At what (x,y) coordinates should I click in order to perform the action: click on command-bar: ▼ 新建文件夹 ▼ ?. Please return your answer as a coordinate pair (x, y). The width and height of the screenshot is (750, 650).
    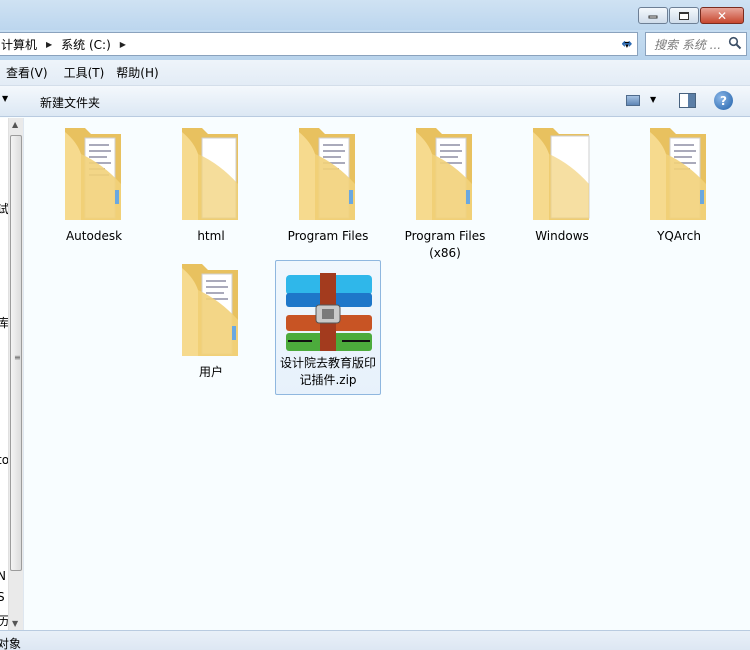
    Looking at the image, I should click on (375, 101).